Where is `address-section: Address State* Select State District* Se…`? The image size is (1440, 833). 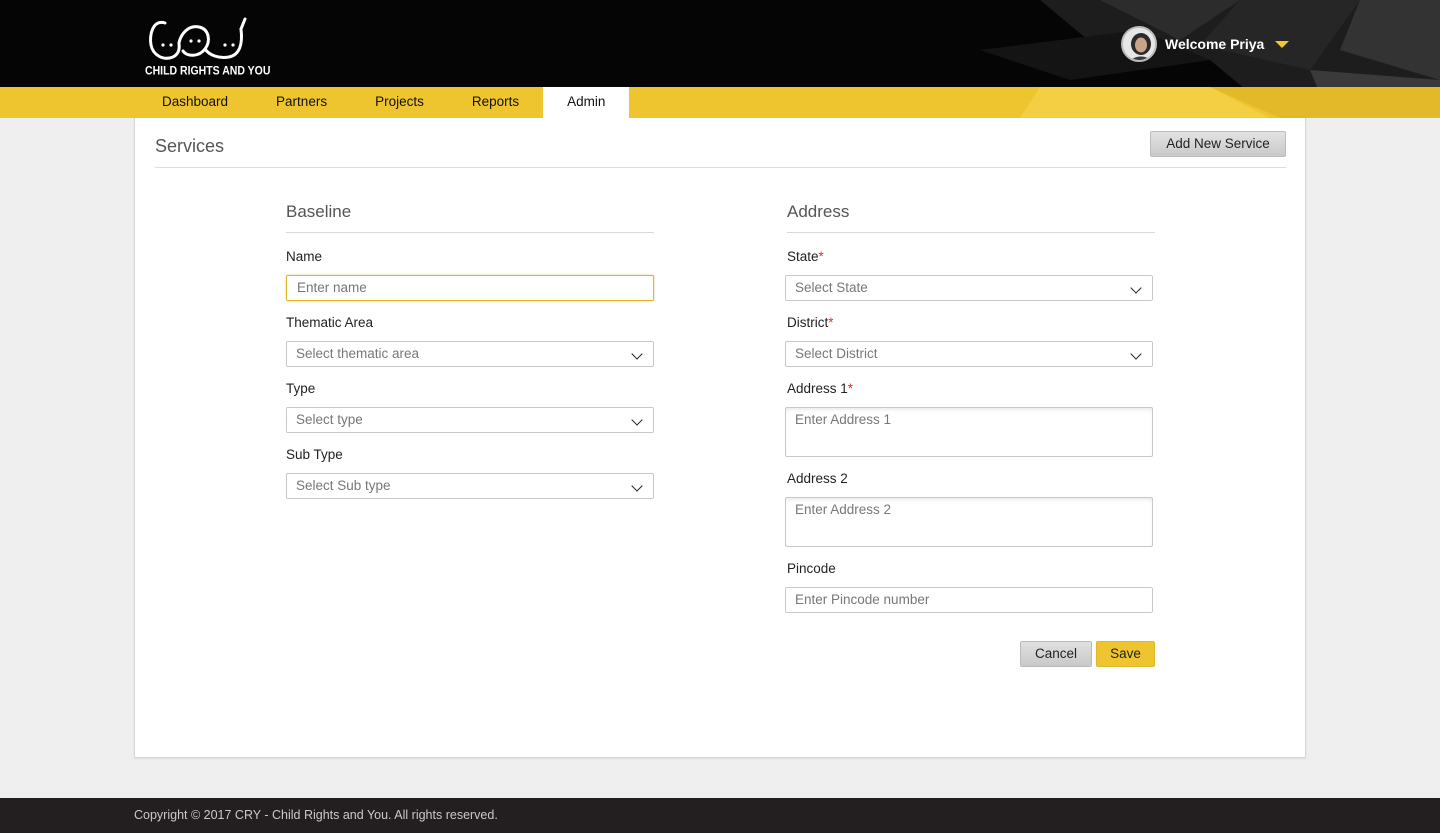 address-section: Address State* Select State District* Se… is located at coordinates (970, 407).